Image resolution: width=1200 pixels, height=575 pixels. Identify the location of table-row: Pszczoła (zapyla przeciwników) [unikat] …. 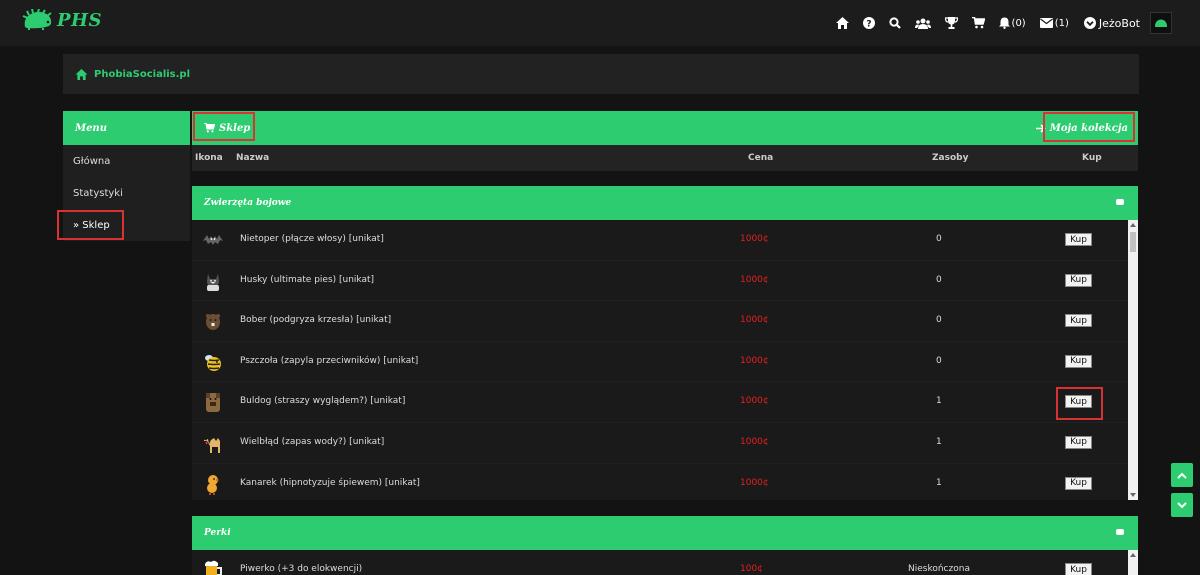
(665, 362).